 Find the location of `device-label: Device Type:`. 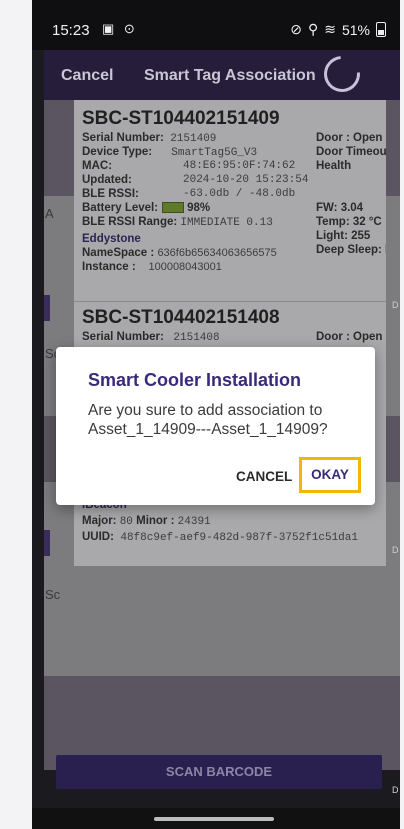

device-label: Device Type: is located at coordinates (117, 152).